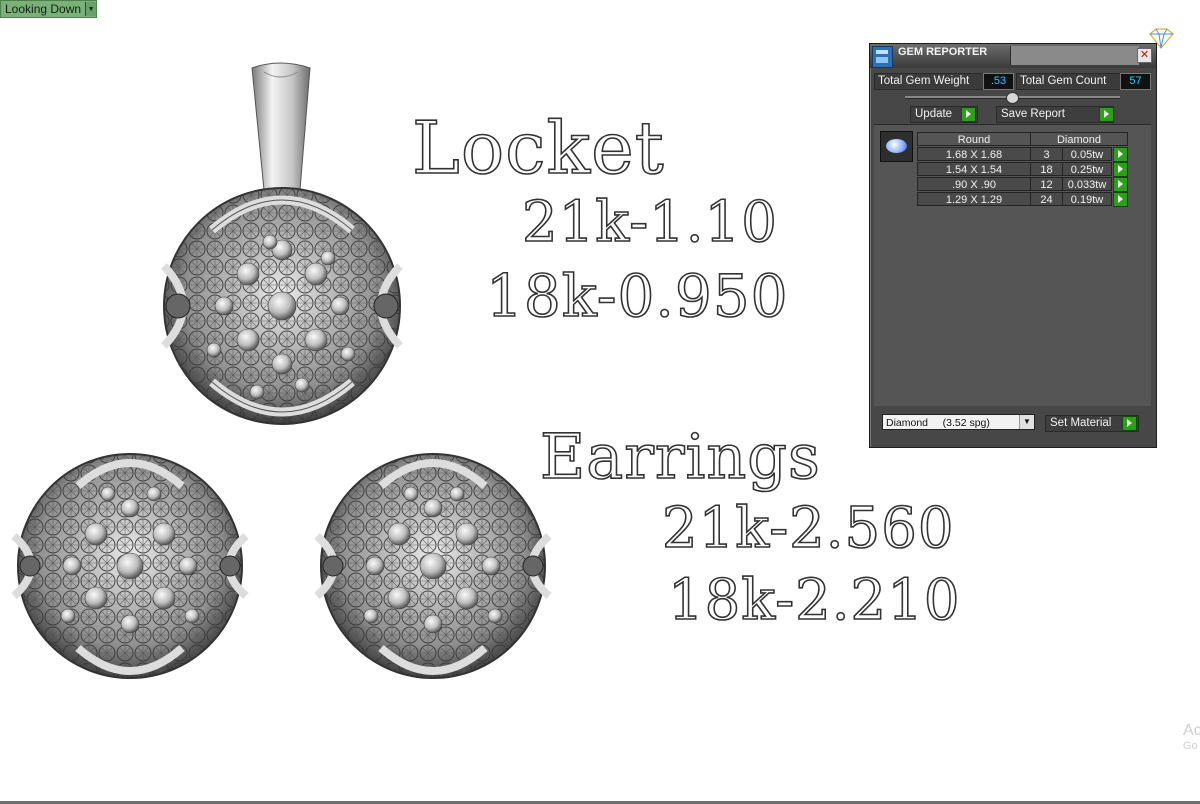 Image resolution: width=1200 pixels, height=804 pixels. Describe the element at coordinates (1087, 184) in the screenshot. I see `gem-weight-cell: 0.033tw` at that location.